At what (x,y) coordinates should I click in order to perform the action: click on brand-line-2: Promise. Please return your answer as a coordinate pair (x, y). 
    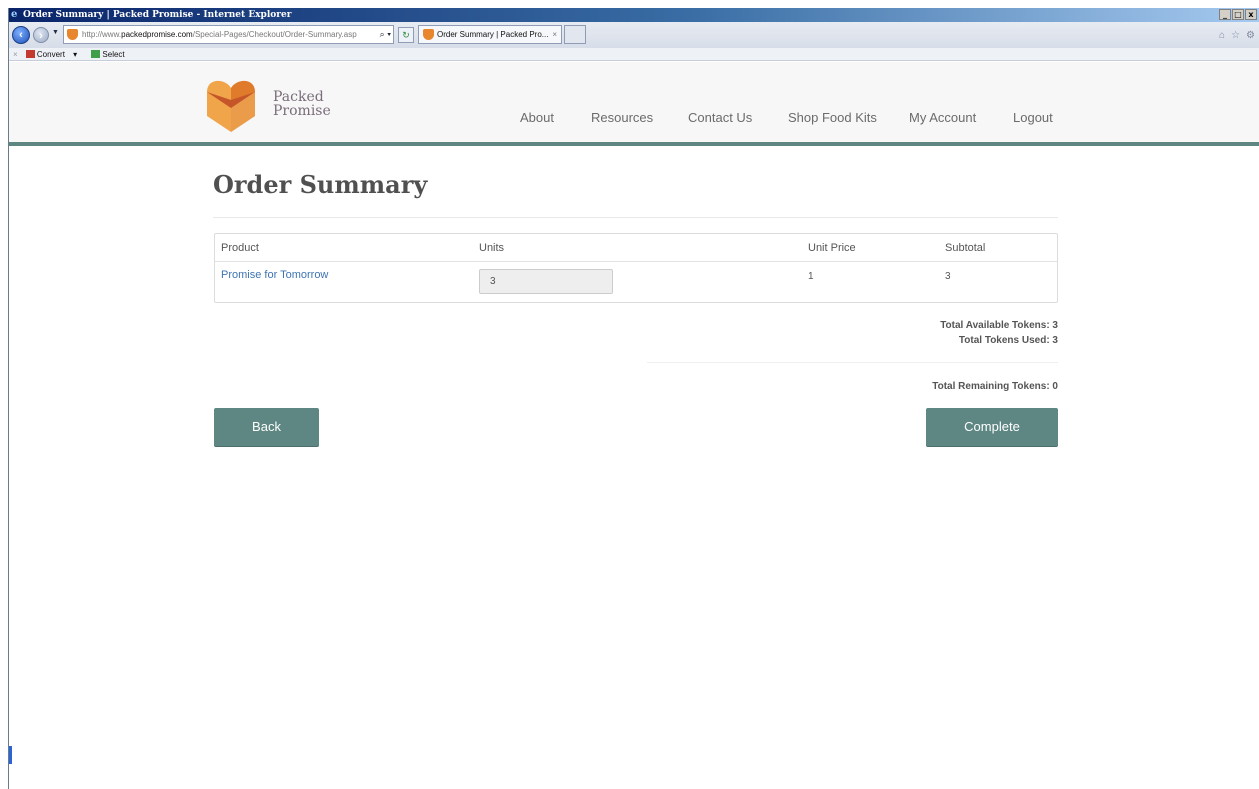
    Looking at the image, I should click on (302, 111).